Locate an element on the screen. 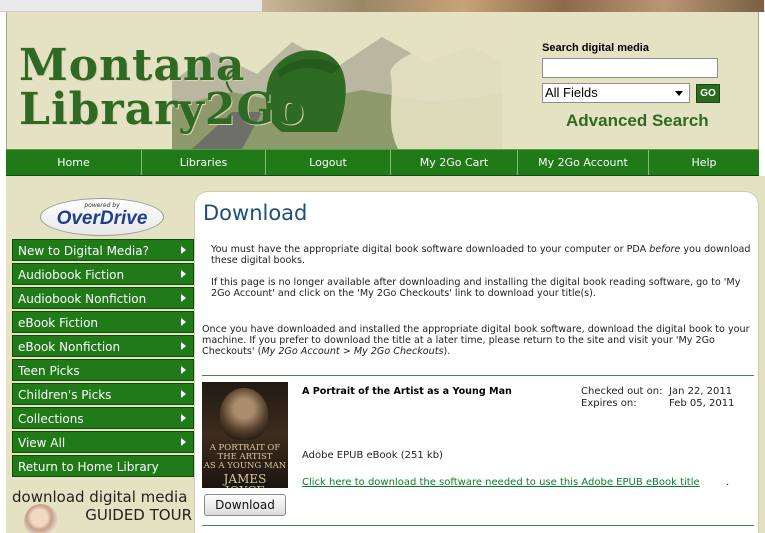 This screenshot has width=765, height=533. sidebar-item-label: Children's Picks is located at coordinates (65, 395).